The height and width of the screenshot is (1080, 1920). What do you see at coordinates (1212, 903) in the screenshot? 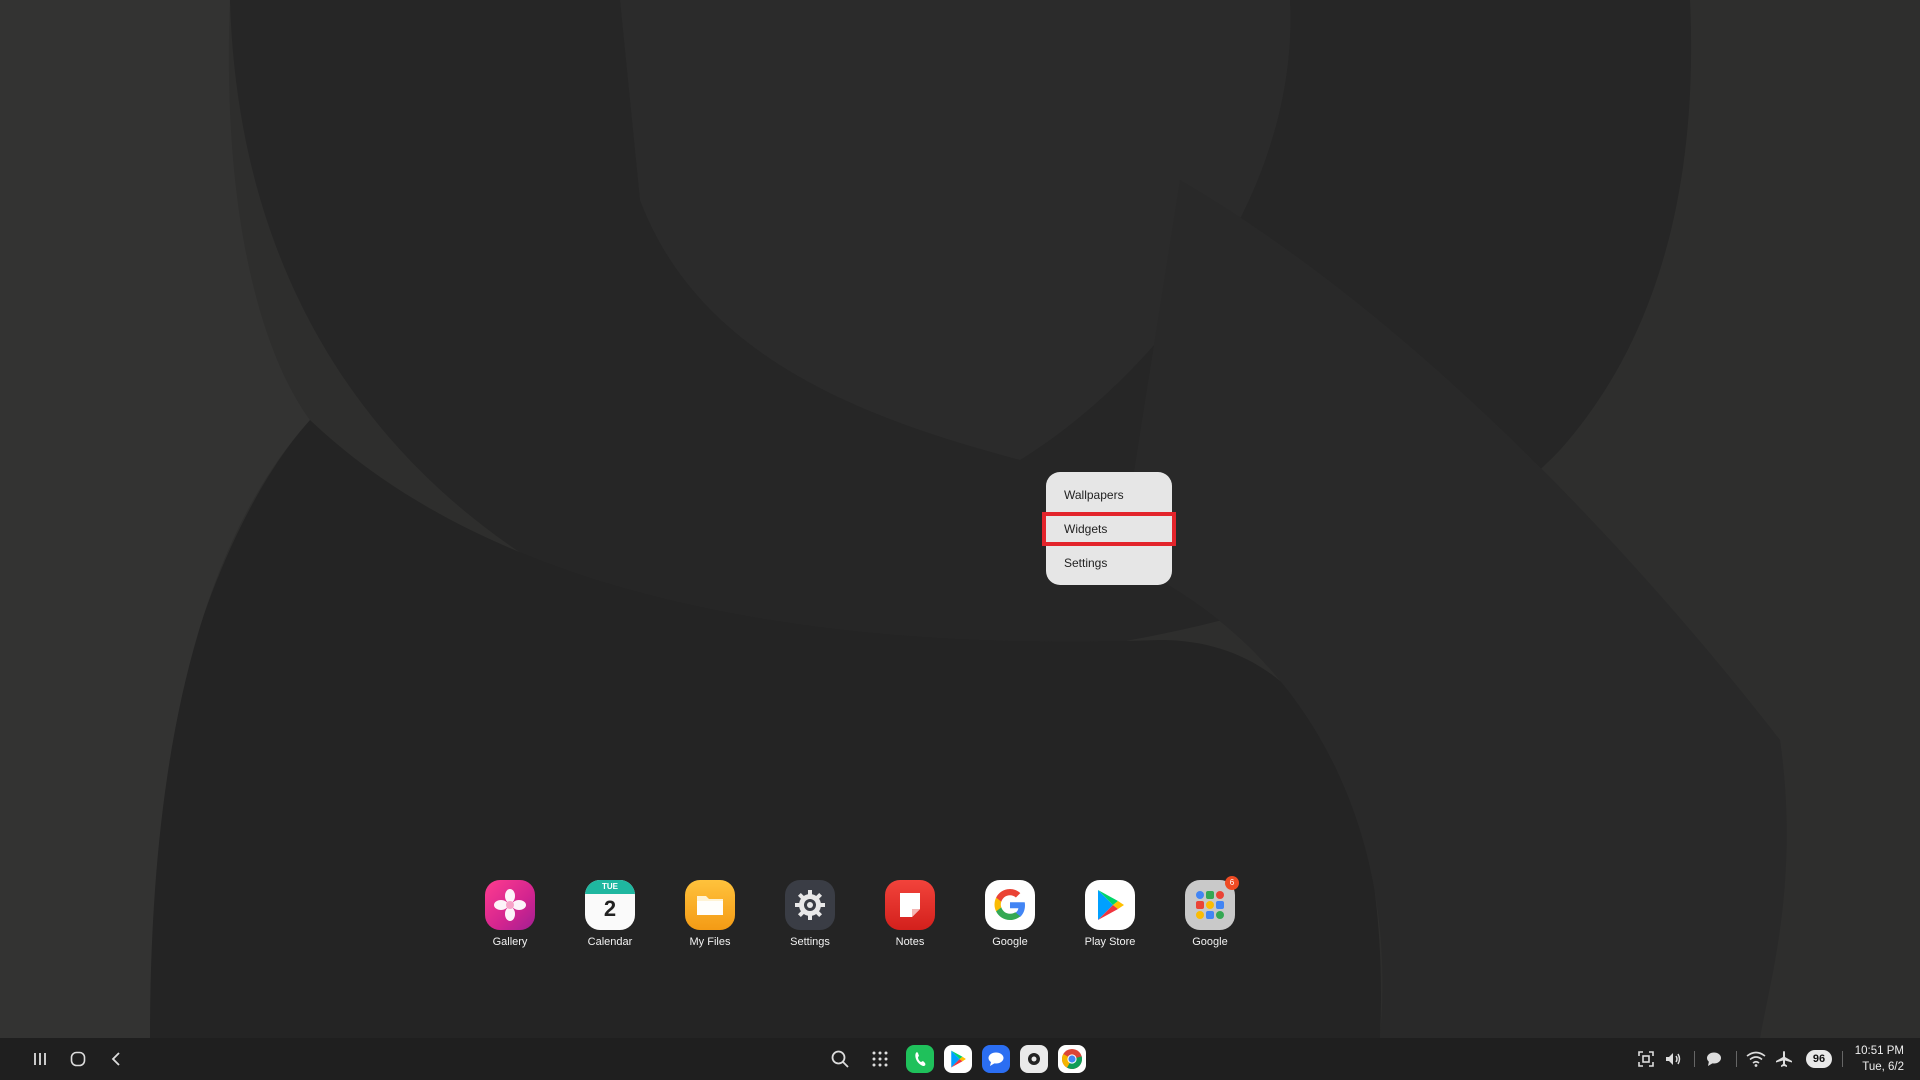
I see `app-folder-icon: 6` at bounding box center [1212, 903].